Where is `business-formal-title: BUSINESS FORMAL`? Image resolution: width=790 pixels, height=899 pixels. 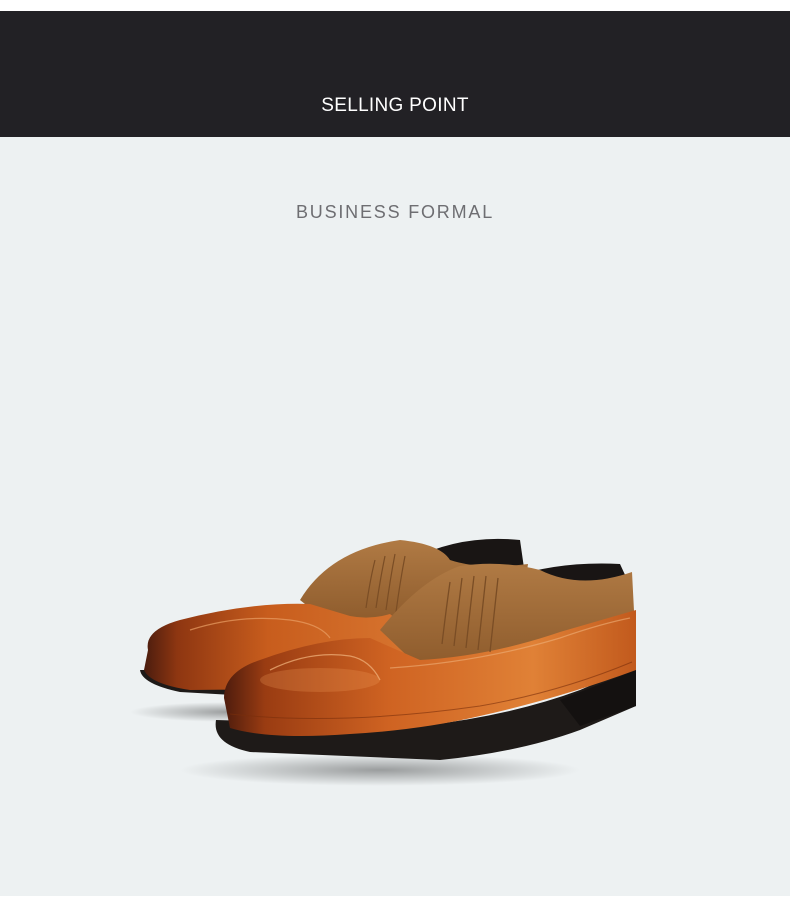 business-formal-title: BUSINESS FORMAL is located at coordinates (395, 212).